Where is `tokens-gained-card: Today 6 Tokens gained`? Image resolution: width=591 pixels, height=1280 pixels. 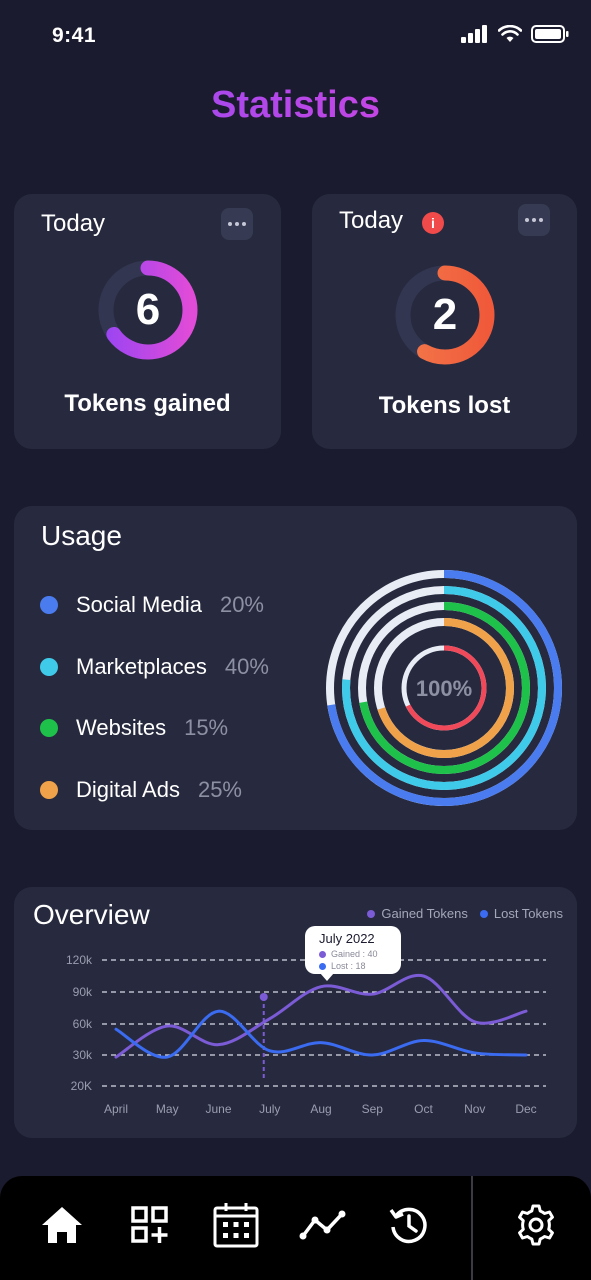
tokens-gained-card: Today 6 Tokens gained is located at coordinates (147, 321).